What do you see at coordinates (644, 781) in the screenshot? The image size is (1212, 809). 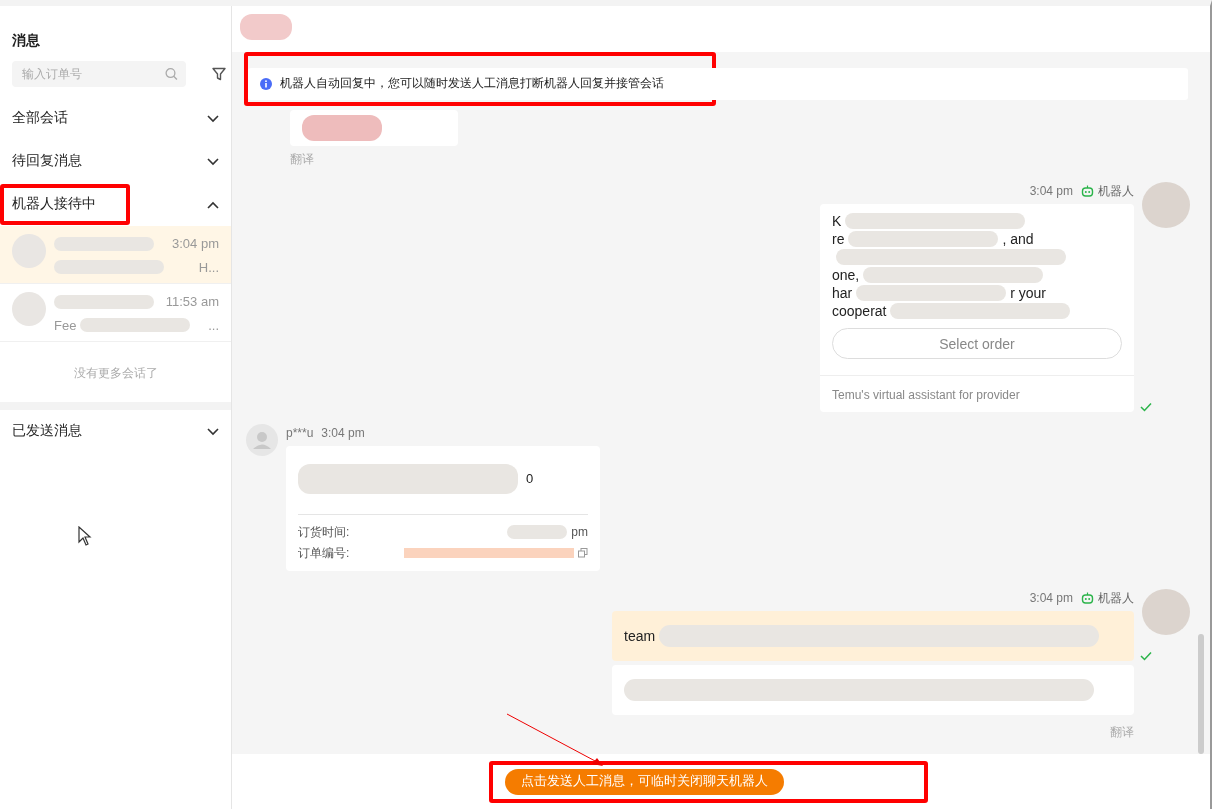 I see `send-manual-message-button: 点击发送人工消息，可临时关闭聊天机器人` at bounding box center [644, 781].